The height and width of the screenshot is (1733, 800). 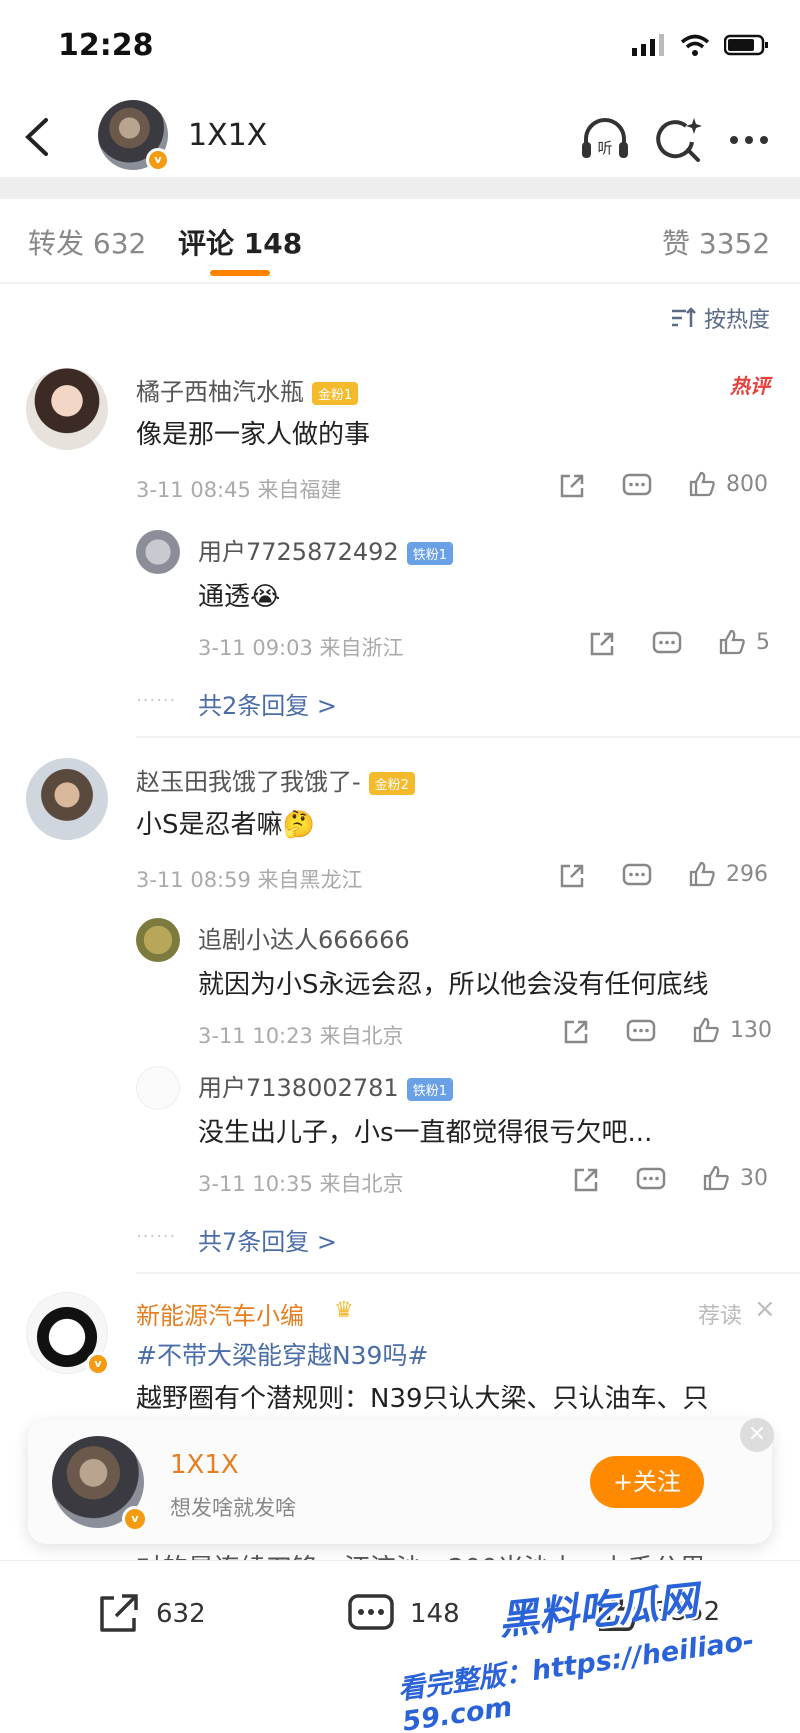 What do you see at coordinates (325, 1085) in the screenshot?
I see `reply-author: 用户7138002781 铁粉1` at bounding box center [325, 1085].